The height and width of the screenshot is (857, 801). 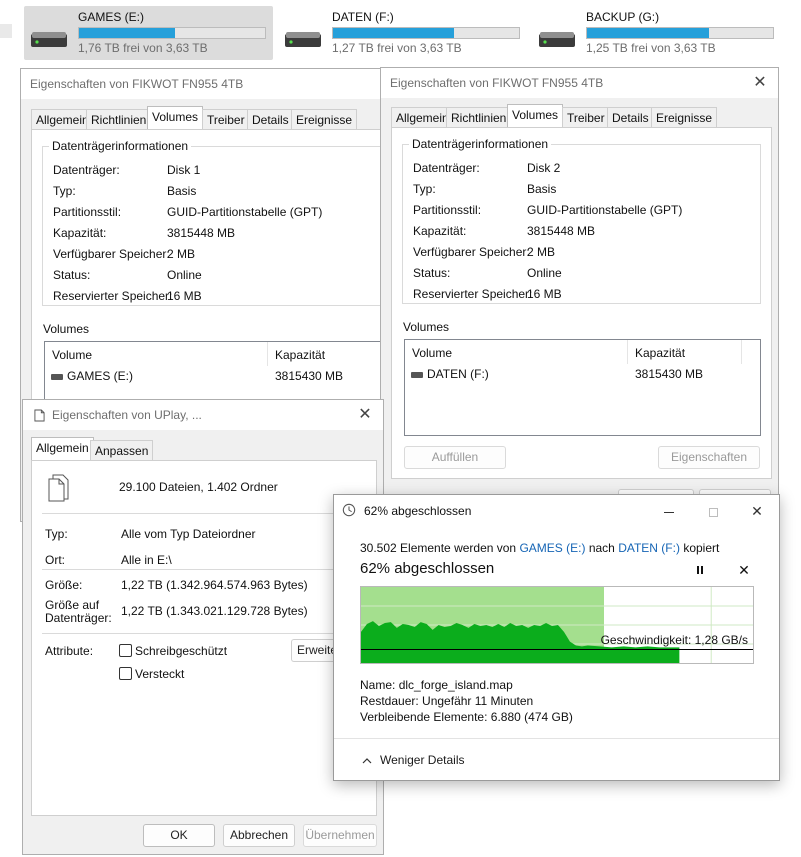 What do you see at coordinates (649, 548) in the screenshot?
I see `target-link: DATEN (F:)` at bounding box center [649, 548].